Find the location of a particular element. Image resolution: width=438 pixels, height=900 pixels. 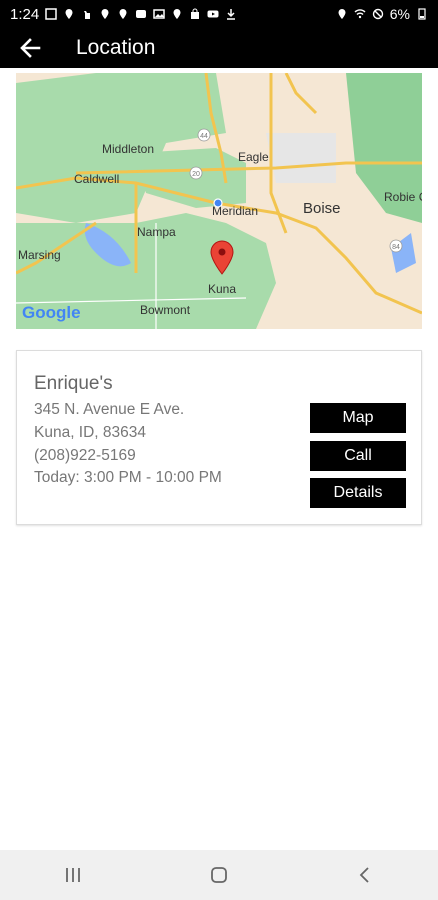

map-label-nampa: Nampa is located at coordinates (156, 232).